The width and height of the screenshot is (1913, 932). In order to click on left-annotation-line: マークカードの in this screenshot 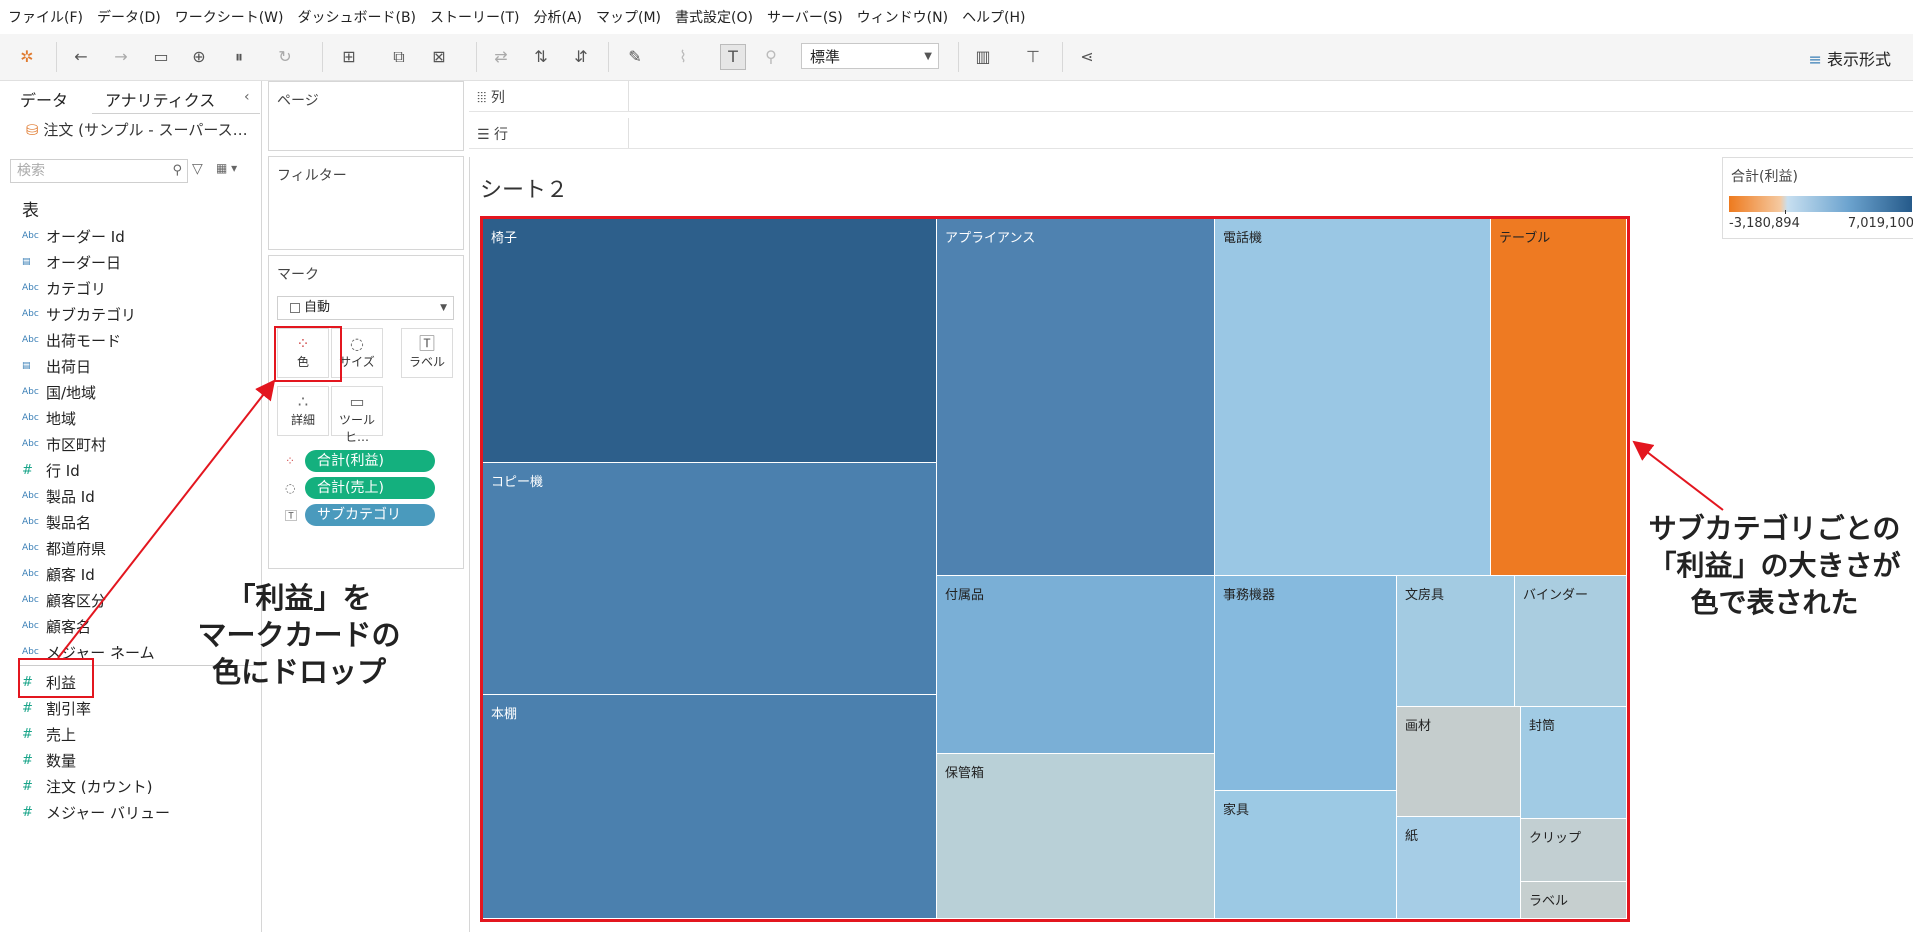, I will do `click(299, 635)`.